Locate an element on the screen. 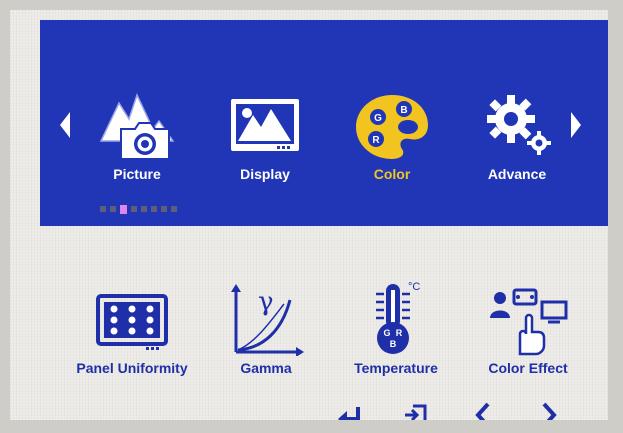  submenu-label-panel-uniformity: Panel Uniformity is located at coordinates (132, 368).